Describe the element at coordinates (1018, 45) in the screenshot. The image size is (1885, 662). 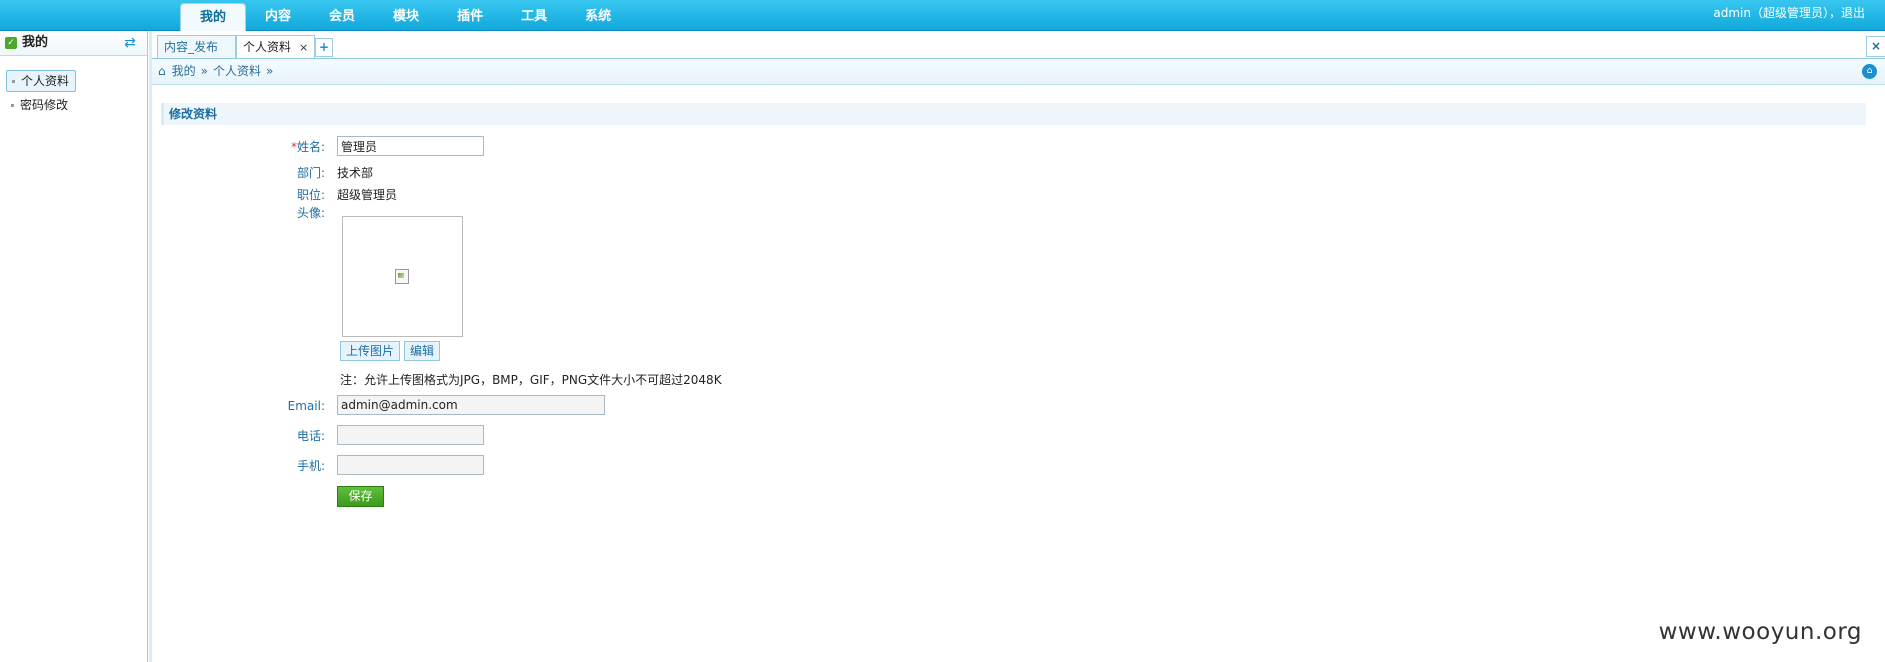
I see `tab-bar: 内容_发布 个人资料 × + ×` at that location.